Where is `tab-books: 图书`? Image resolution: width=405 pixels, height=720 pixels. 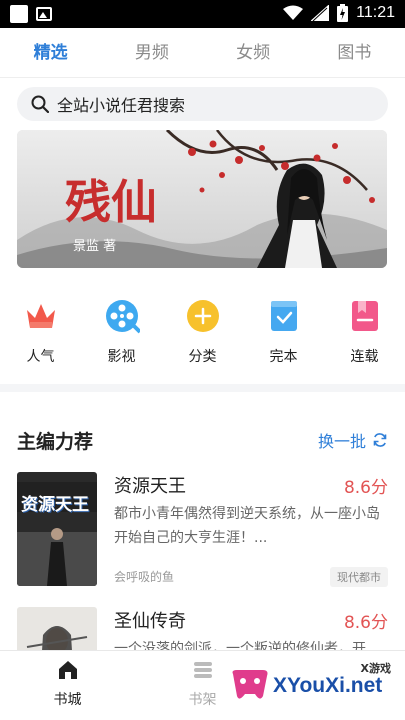 tab-books: 图书 is located at coordinates (354, 52).